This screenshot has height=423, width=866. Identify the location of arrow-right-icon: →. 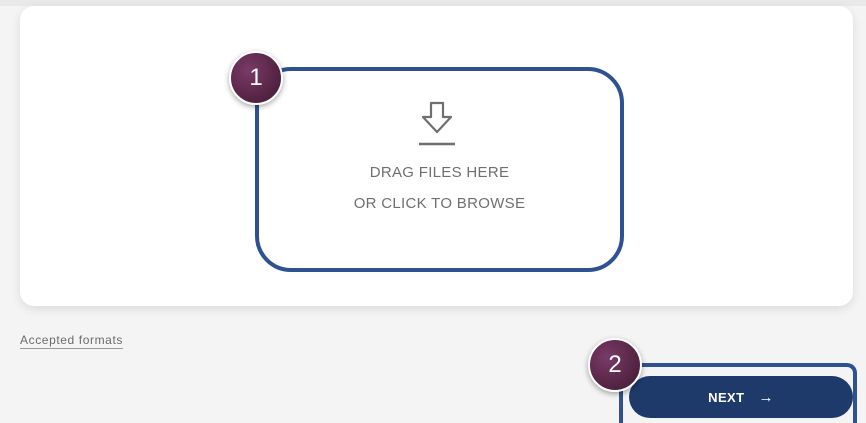
(766, 397).